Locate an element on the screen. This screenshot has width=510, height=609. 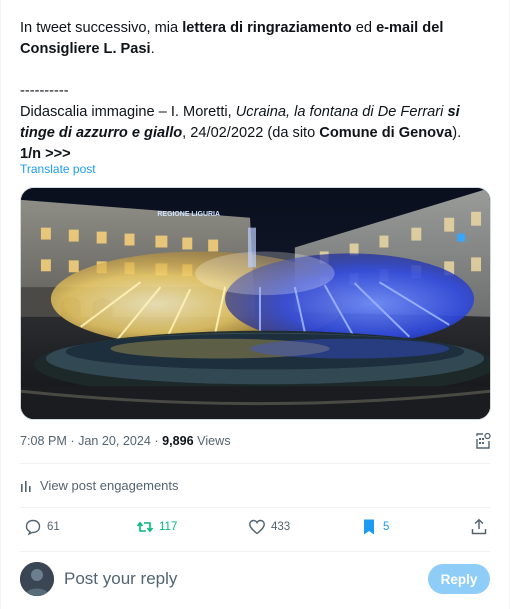
bookmark-count: 5 is located at coordinates (386, 527).